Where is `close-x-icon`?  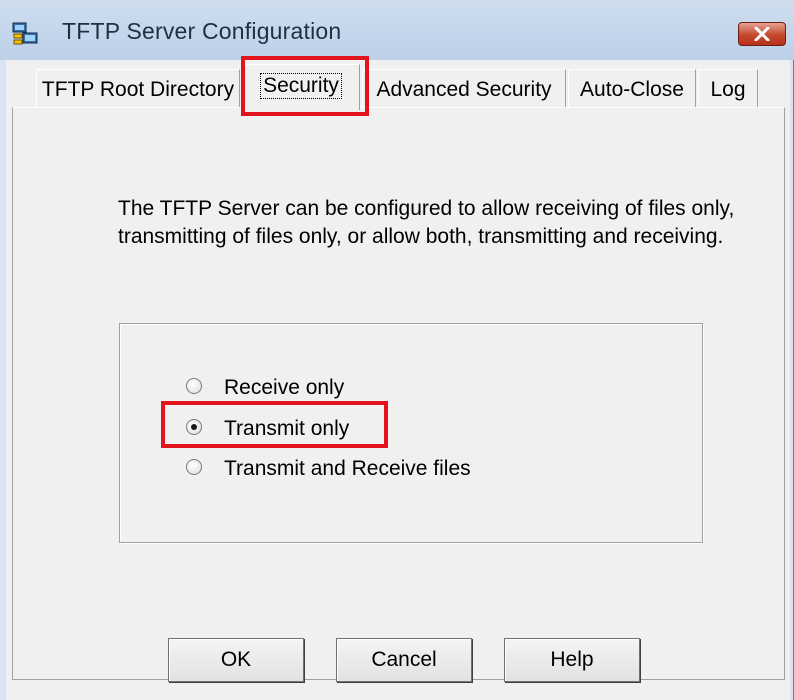
close-x-icon is located at coordinates (762, 34).